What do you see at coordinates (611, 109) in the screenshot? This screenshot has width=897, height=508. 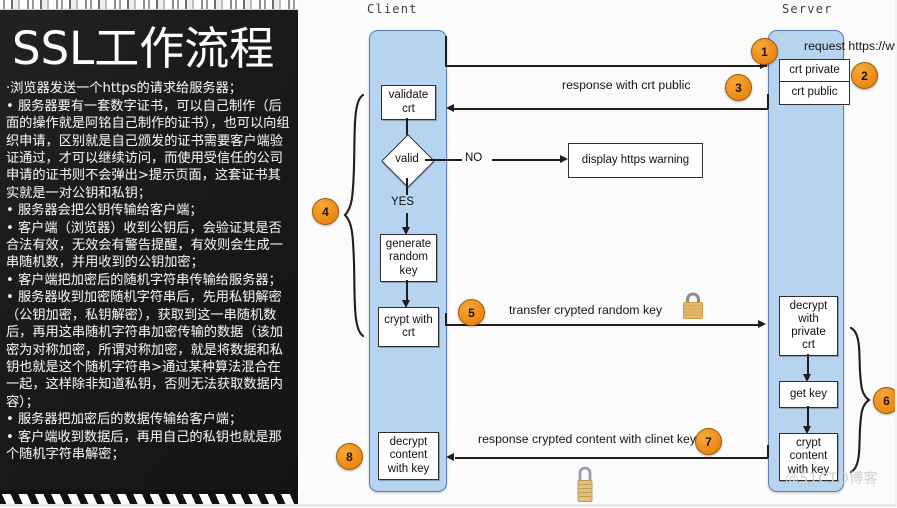 I see `msg-3-line` at bounding box center [611, 109].